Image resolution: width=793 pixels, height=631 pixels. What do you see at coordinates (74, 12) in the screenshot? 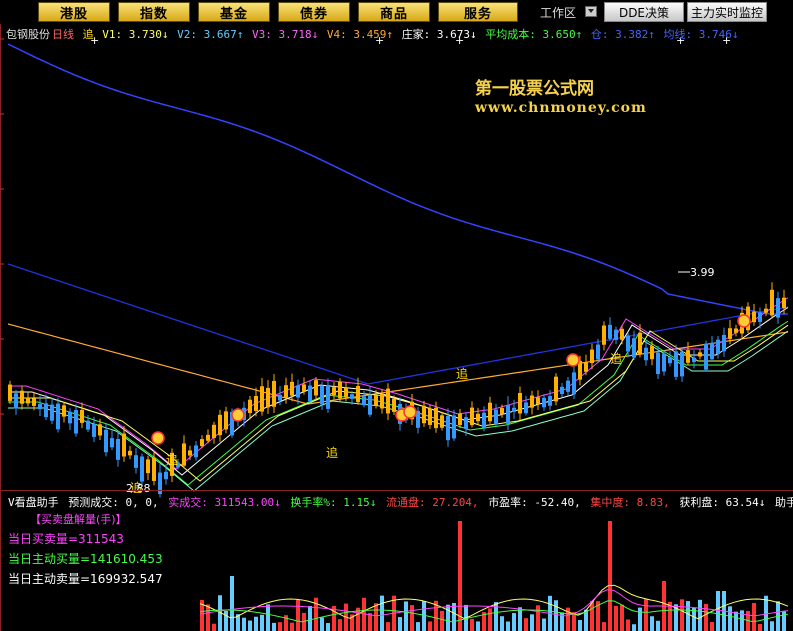
I see `tab-hk-stocks: 港股` at bounding box center [74, 12].